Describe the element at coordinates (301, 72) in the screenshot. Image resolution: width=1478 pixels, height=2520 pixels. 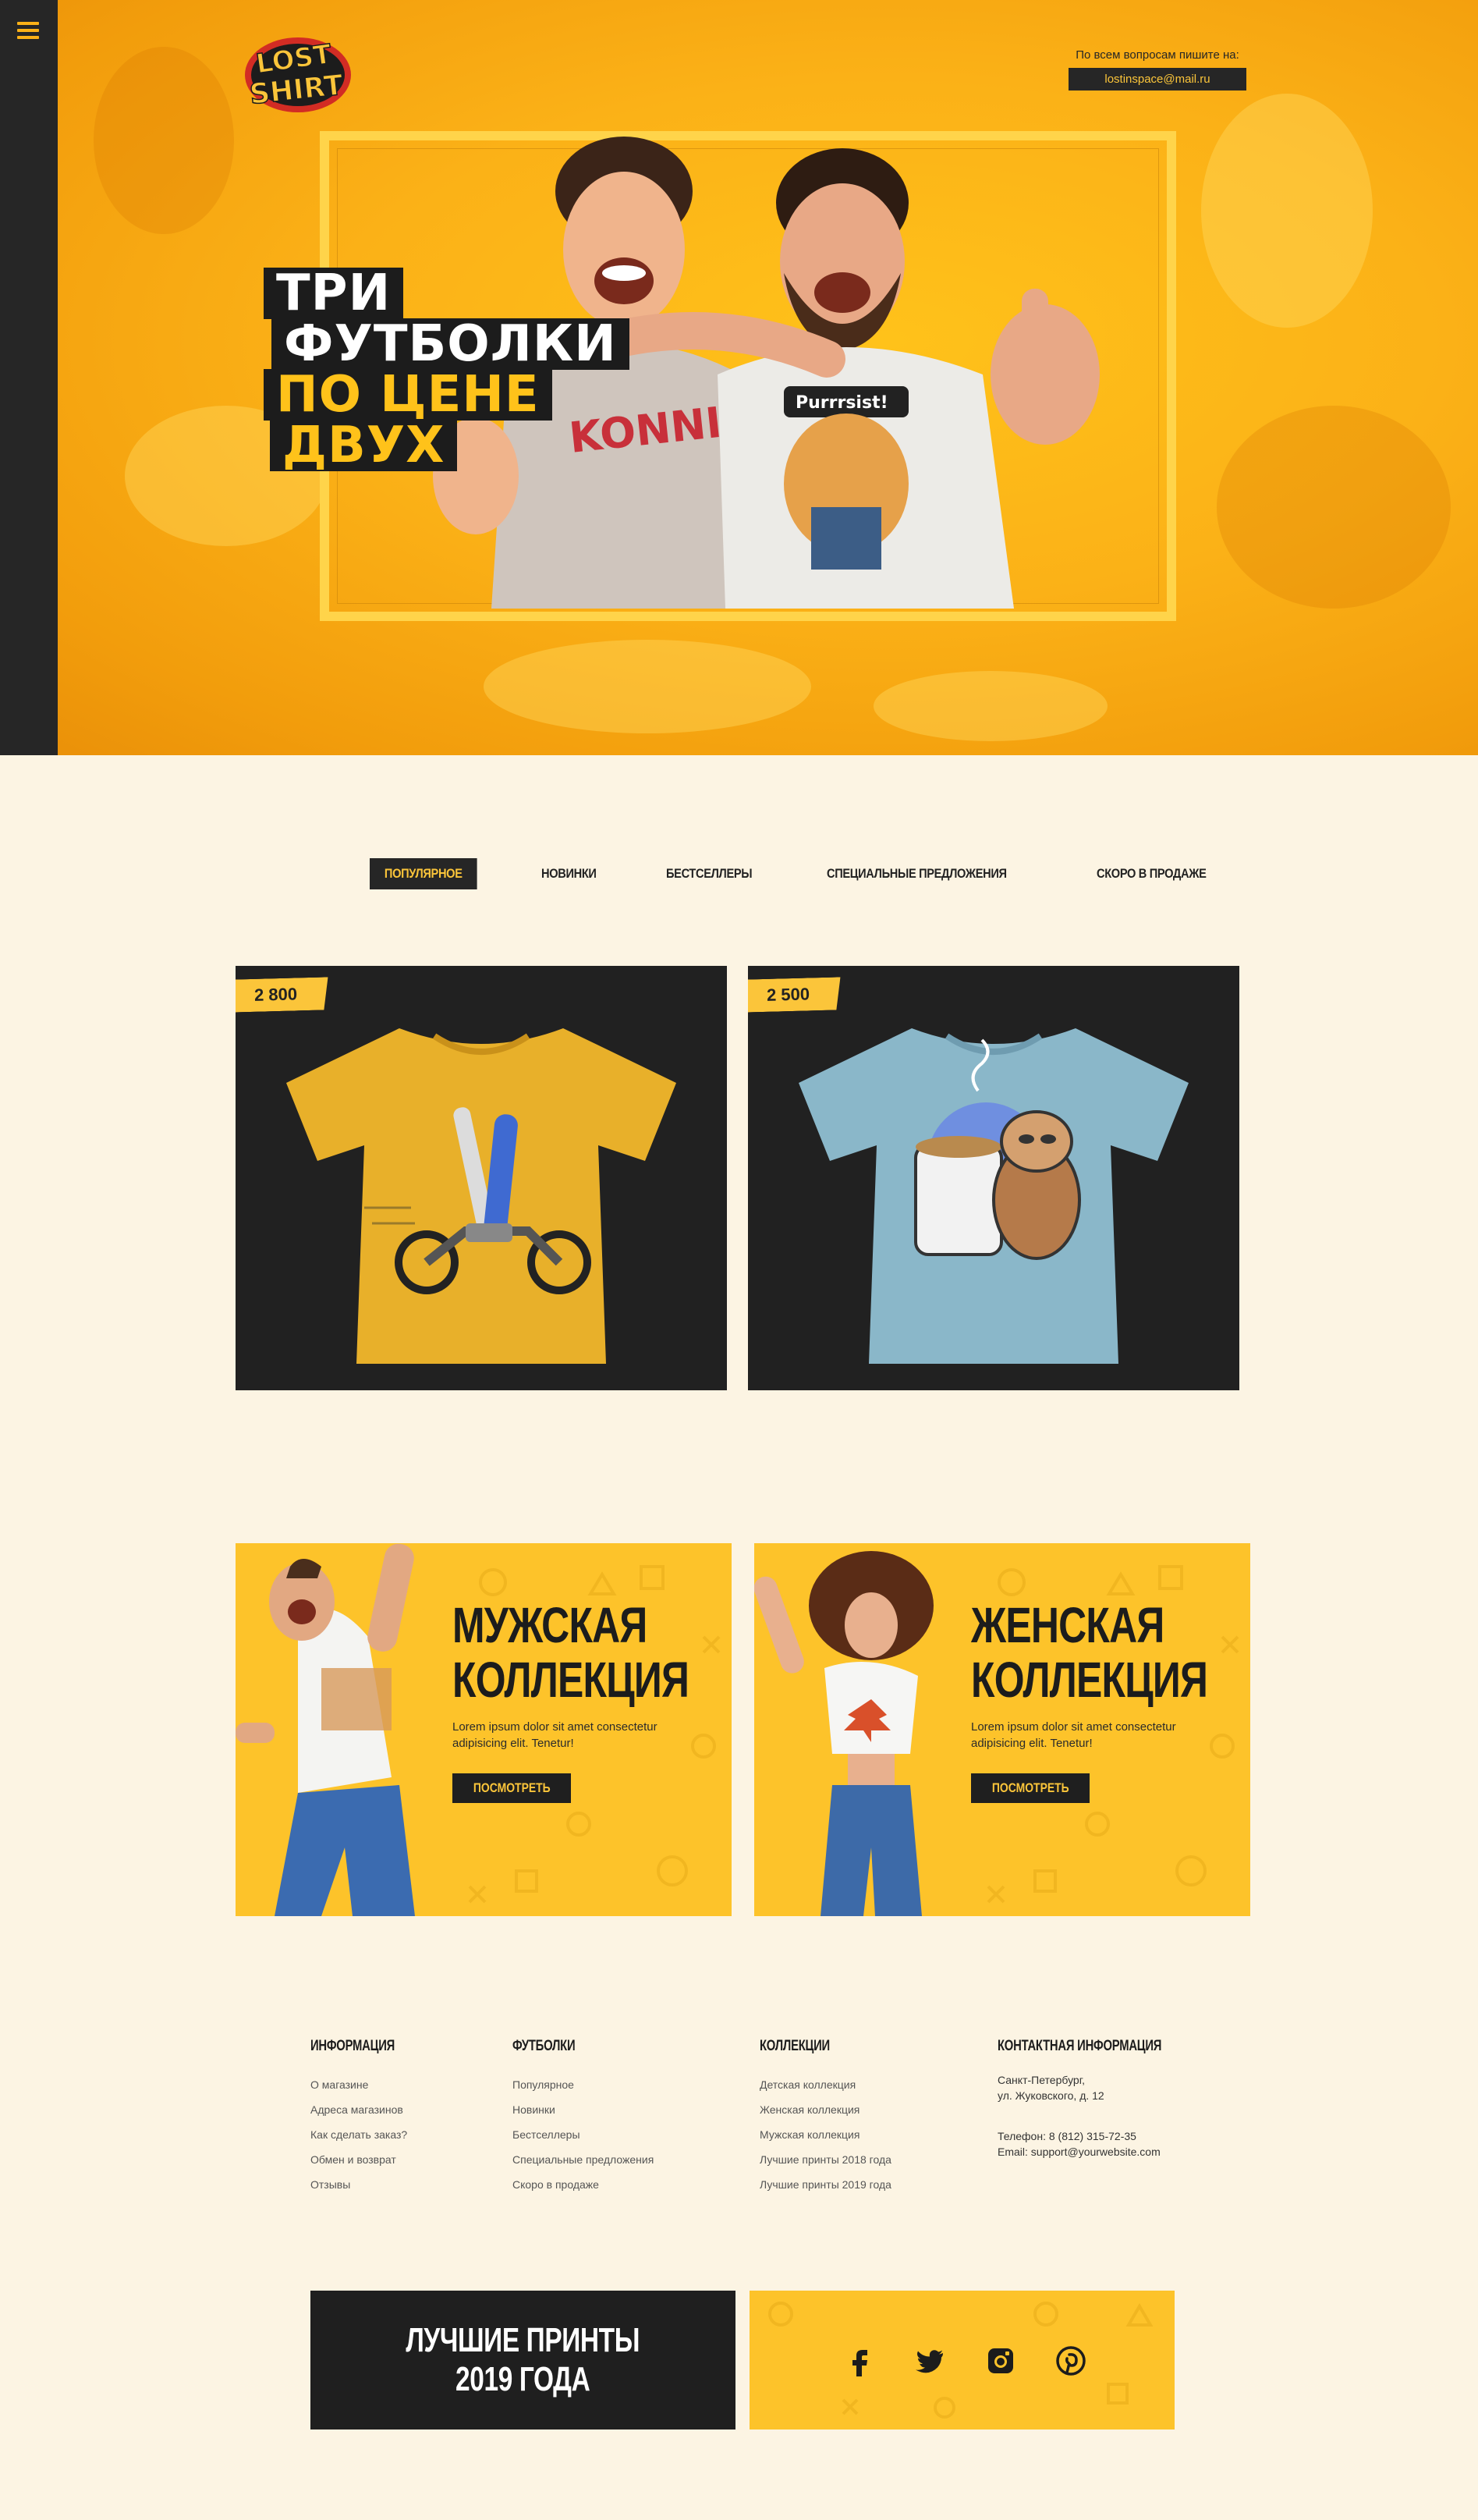
I see `brand-logo: LOST SHIRT` at that location.